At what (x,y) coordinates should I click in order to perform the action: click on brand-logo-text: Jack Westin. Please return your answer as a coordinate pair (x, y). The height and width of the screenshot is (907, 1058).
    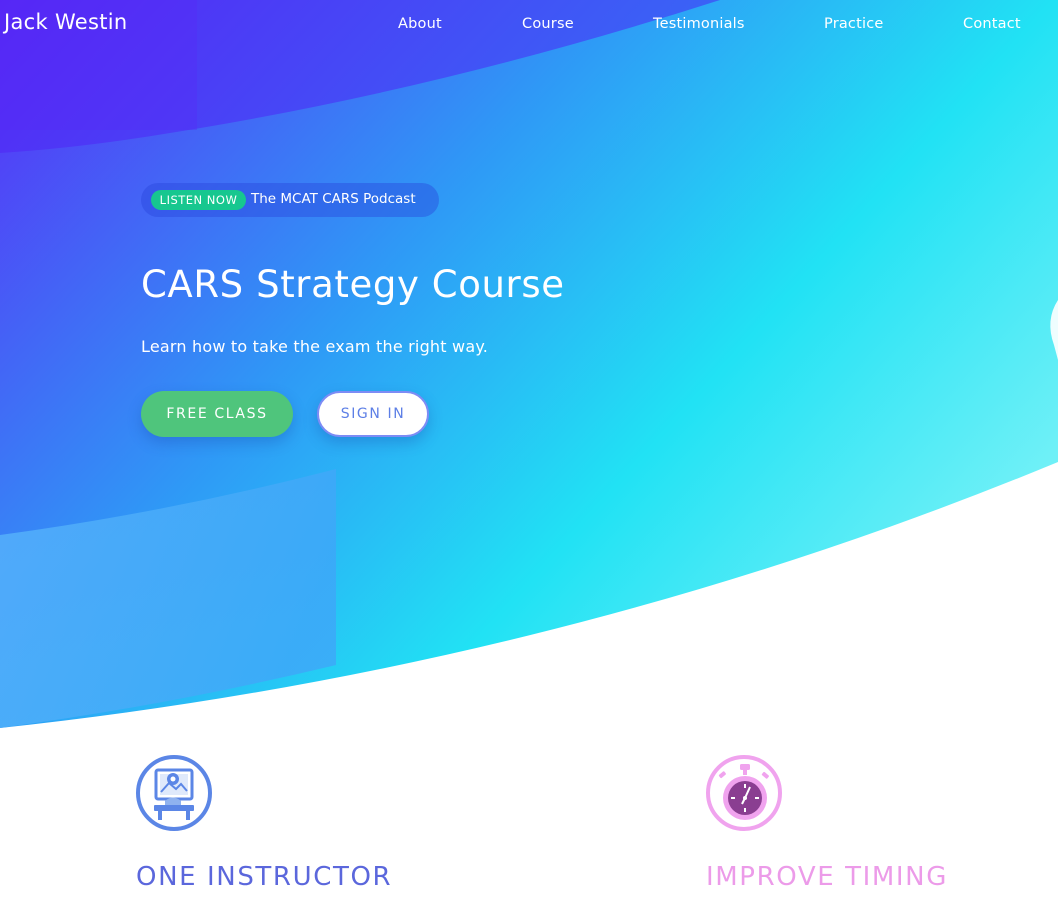
    Looking at the image, I should click on (66, 22).